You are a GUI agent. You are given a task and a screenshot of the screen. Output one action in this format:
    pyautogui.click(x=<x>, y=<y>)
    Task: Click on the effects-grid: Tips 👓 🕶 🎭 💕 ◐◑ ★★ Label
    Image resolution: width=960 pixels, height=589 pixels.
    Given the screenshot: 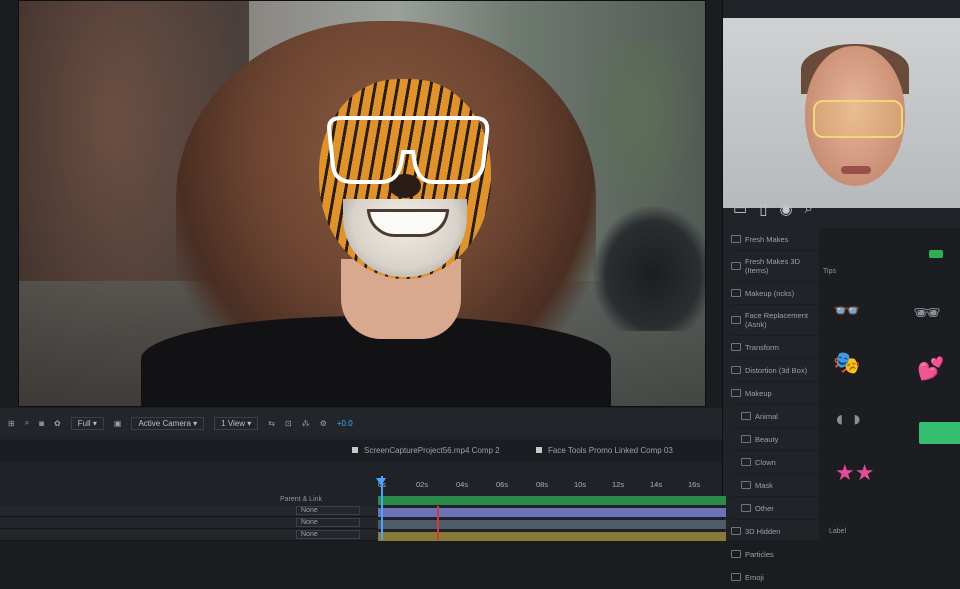 What is the action you would take?
    pyautogui.click(x=889, y=384)
    